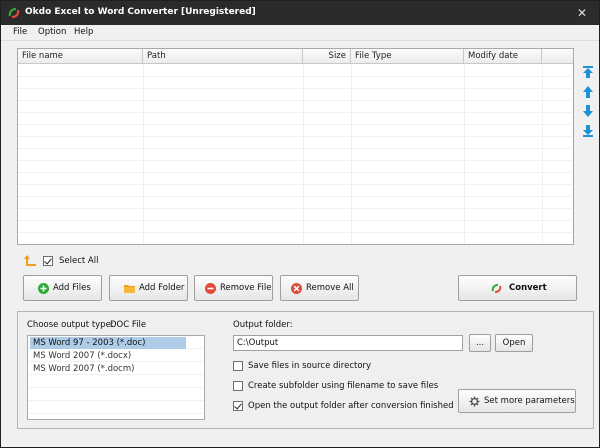  Describe the element at coordinates (108, 343) in the screenshot. I see `format-option-doc: MS Word 97 - 2003 (*.doc)` at that location.